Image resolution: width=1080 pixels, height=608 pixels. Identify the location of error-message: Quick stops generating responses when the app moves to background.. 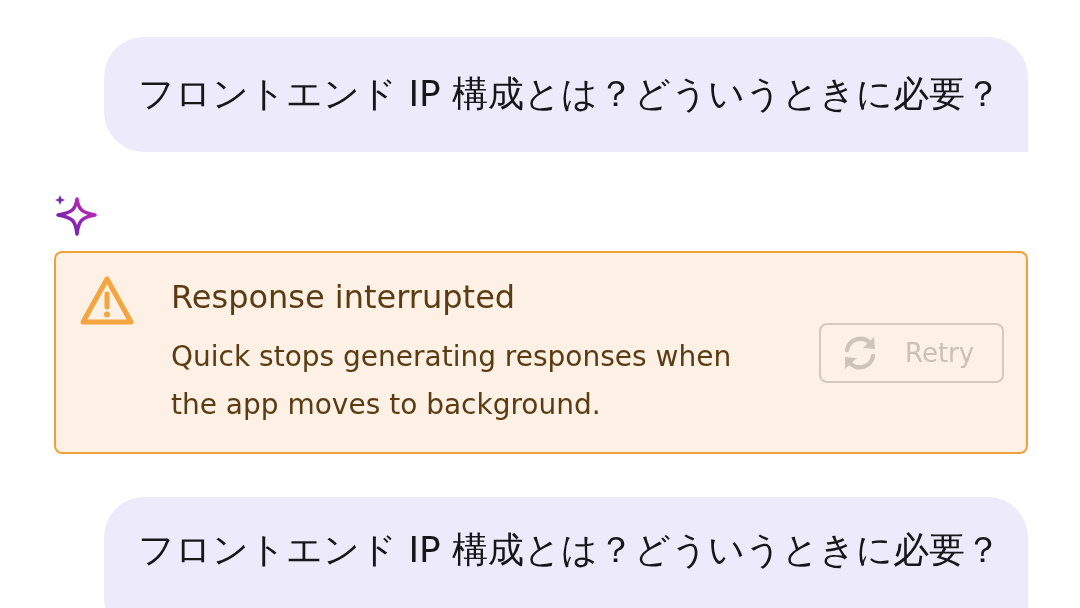
(452, 381).